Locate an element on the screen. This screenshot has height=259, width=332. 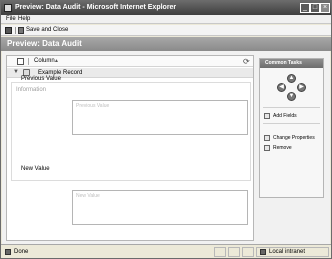
sort-arrow-icon: ▲ is located at coordinates (56, 61).